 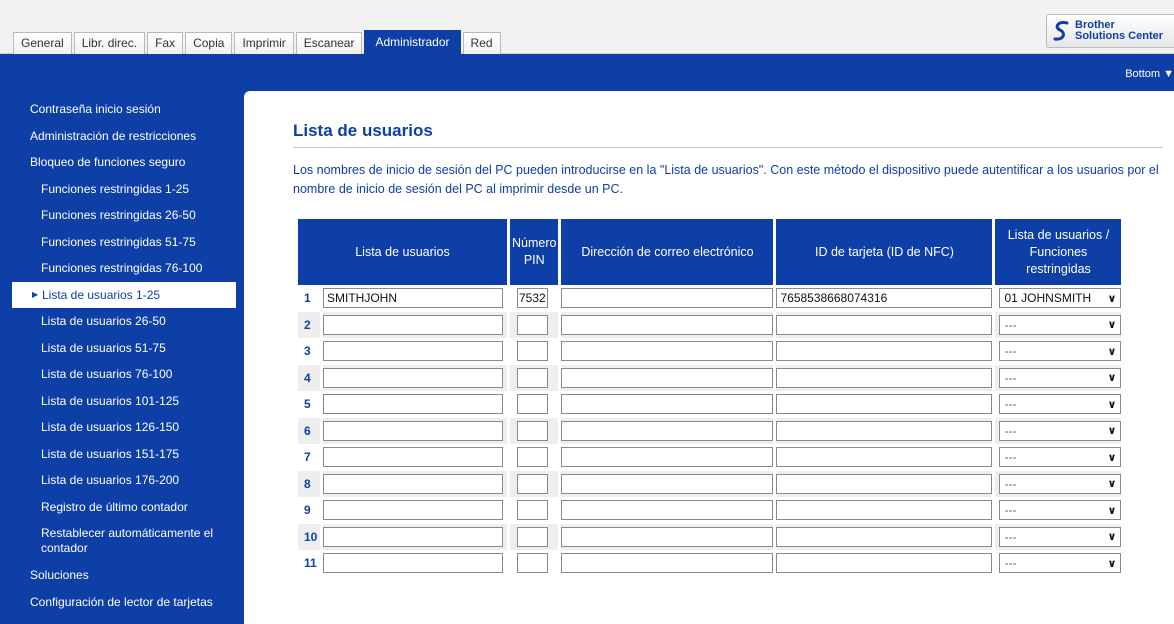 What do you see at coordinates (118, 427) in the screenshot?
I see `sidebar-item-user-list-126-150: Lista de usuarios 126-150` at bounding box center [118, 427].